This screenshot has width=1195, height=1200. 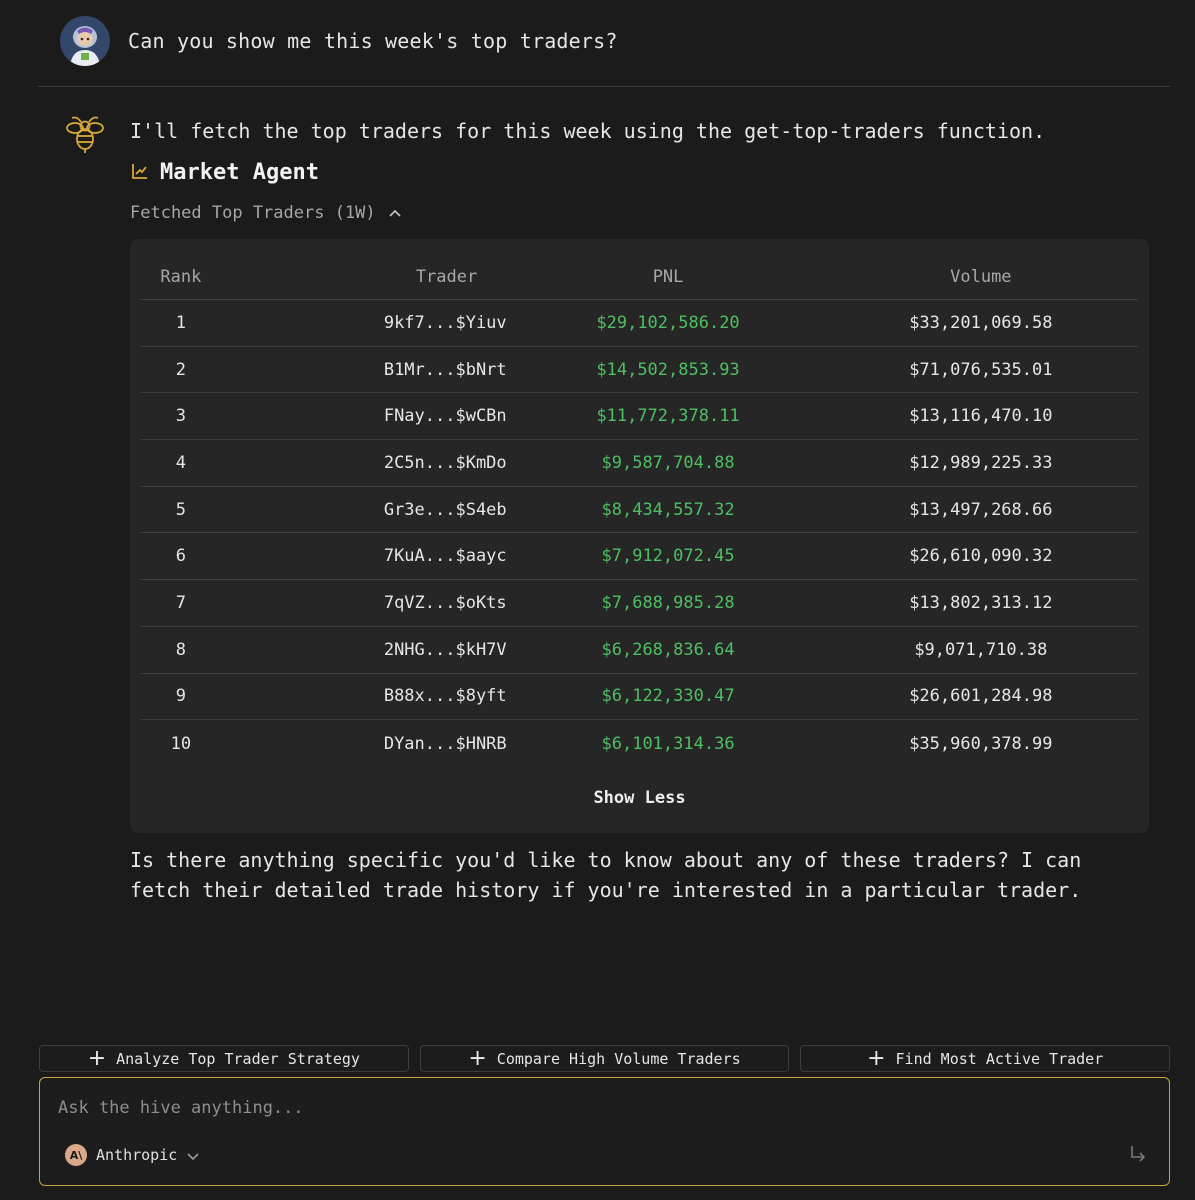 I want to click on table-row: 7 7qVZ...$oKts $7,688,985.28 $13,802,313.12, so click(x=639, y=603).